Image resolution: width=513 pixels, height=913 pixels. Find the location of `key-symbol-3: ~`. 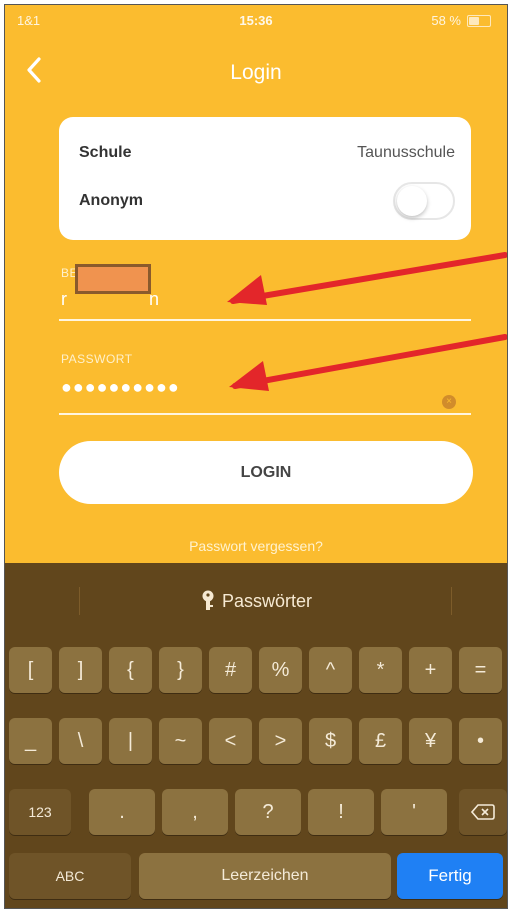

key-symbol-3: ~ is located at coordinates (180, 741).